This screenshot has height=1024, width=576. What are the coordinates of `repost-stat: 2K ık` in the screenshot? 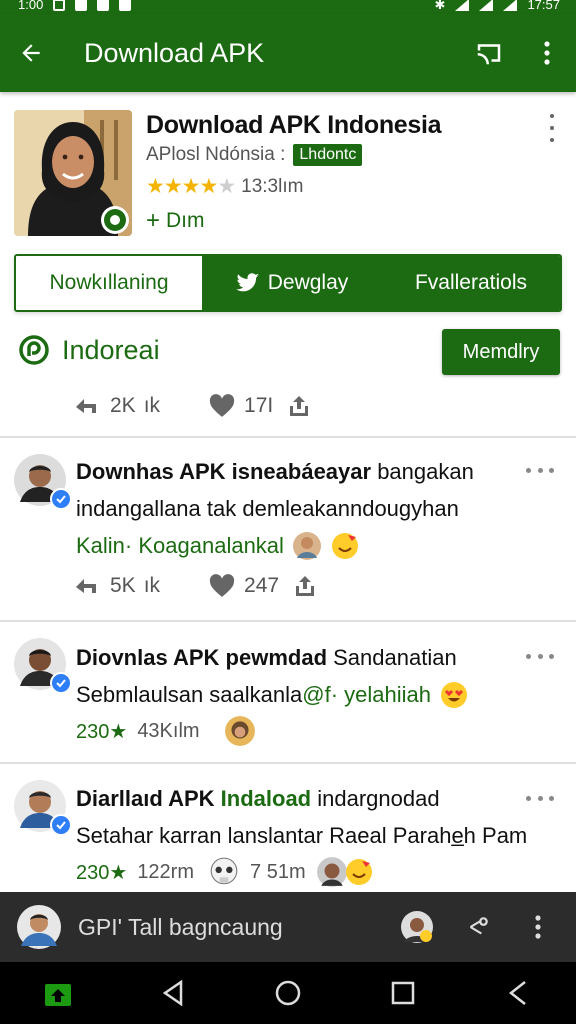 It's located at (117, 406).